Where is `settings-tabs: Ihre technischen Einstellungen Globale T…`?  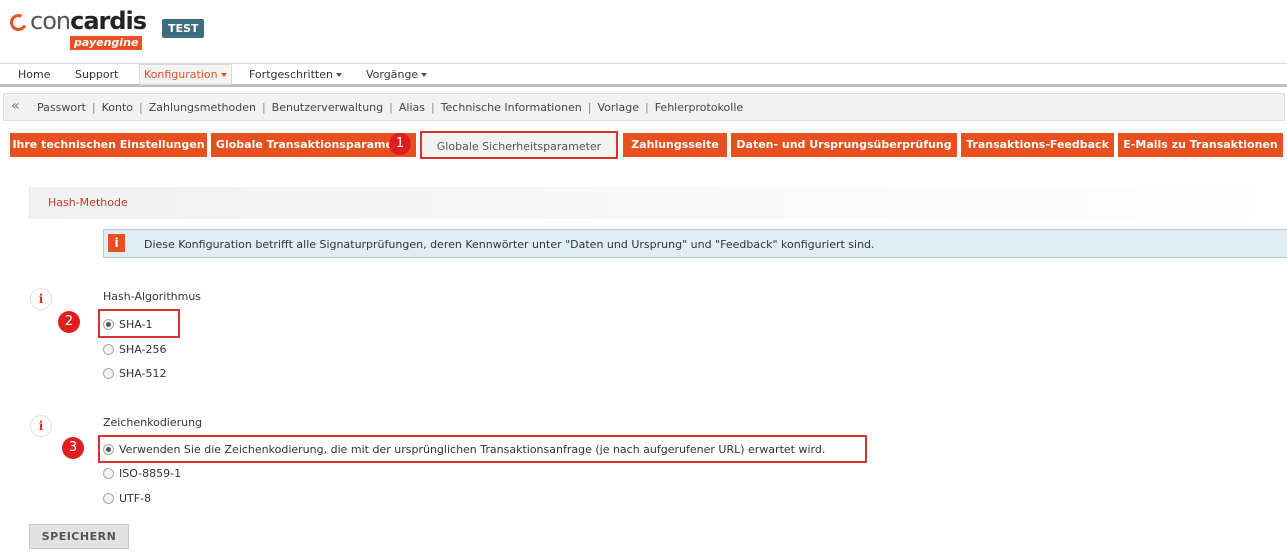 settings-tabs: Ihre technischen Einstellungen Globale T… is located at coordinates (648, 145).